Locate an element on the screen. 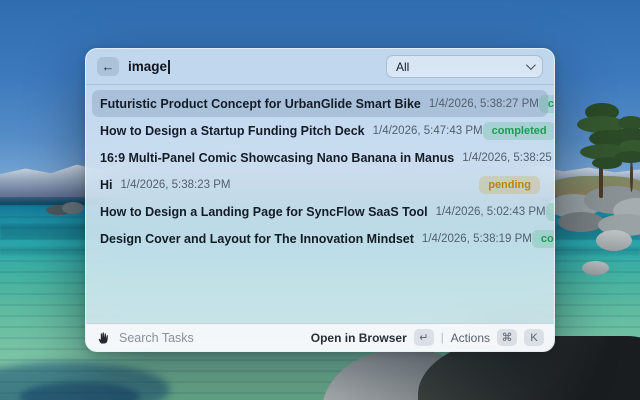  back-arrow-icon: ← is located at coordinates (108, 66).